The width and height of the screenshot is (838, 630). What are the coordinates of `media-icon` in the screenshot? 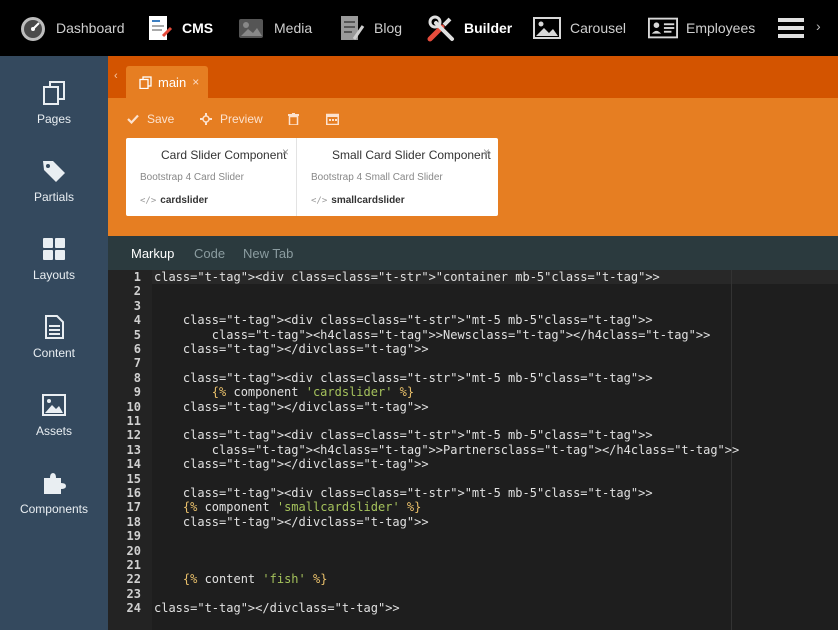 It's located at (251, 28).